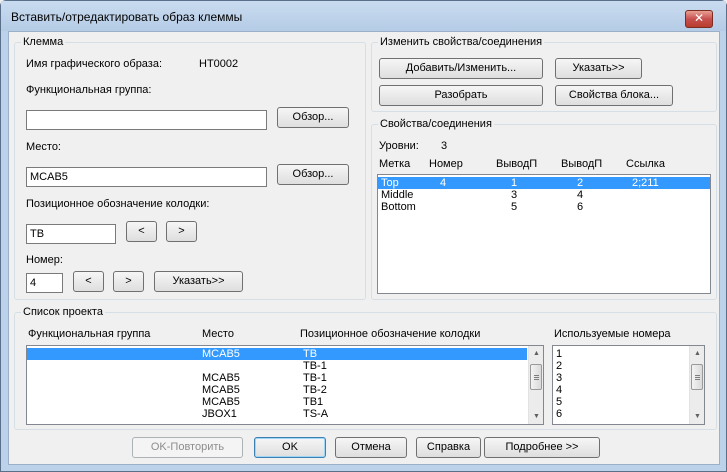 The width and height of the screenshot is (727, 472). What do you see at coordinates (514, 195) in the screenshot?
I see `prop-cell: 3` at bounding box center [514, 195].